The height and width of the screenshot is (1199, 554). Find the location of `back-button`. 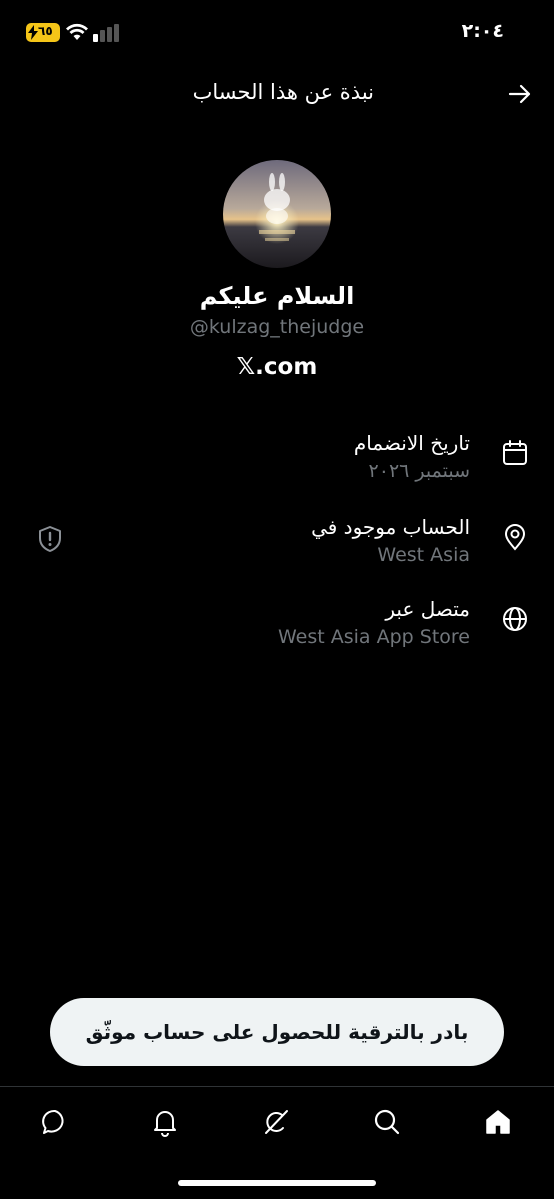

back-button is located at coordinates (520, 94).